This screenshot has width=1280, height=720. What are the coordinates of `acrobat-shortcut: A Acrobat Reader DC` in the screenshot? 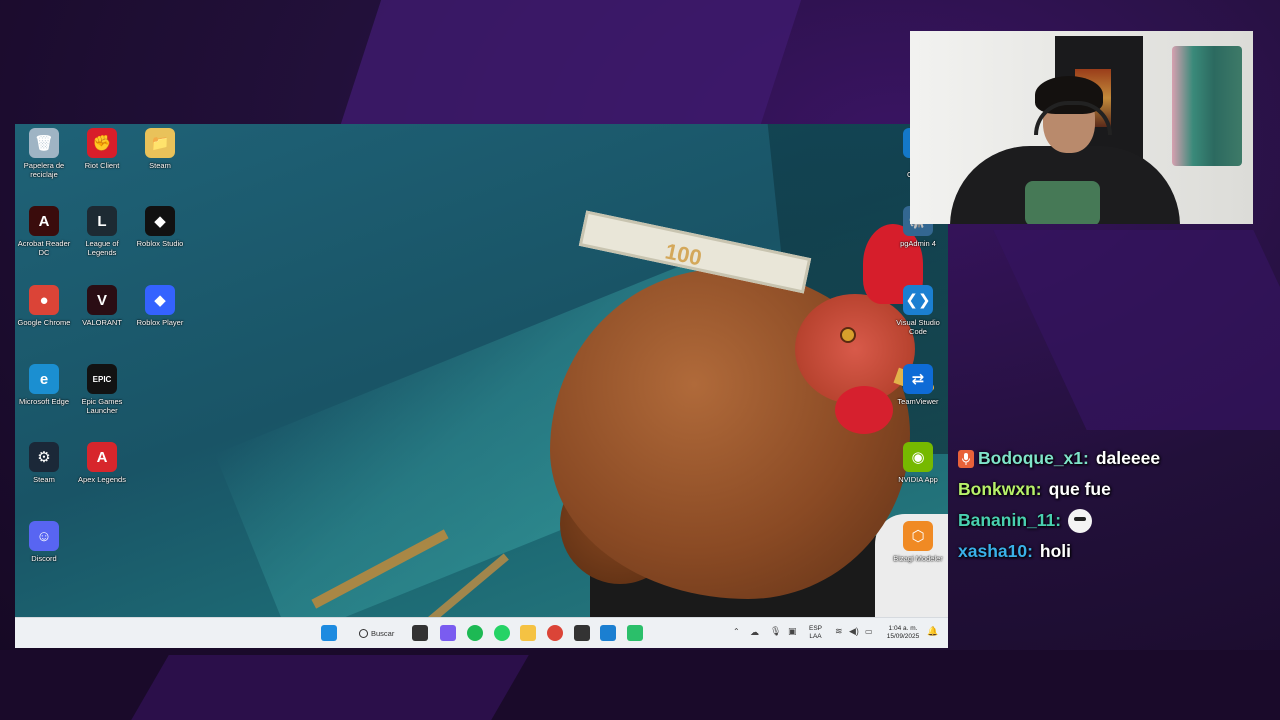 It's located at (44, 231).